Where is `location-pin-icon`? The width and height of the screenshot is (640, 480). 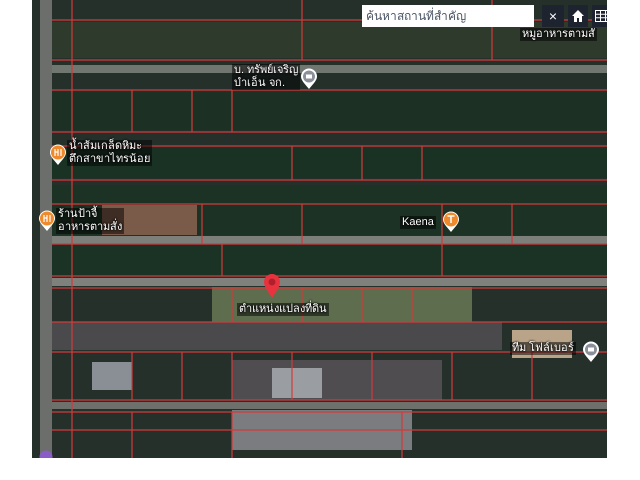
location-pin-icon is located at coordinates (272, 286).